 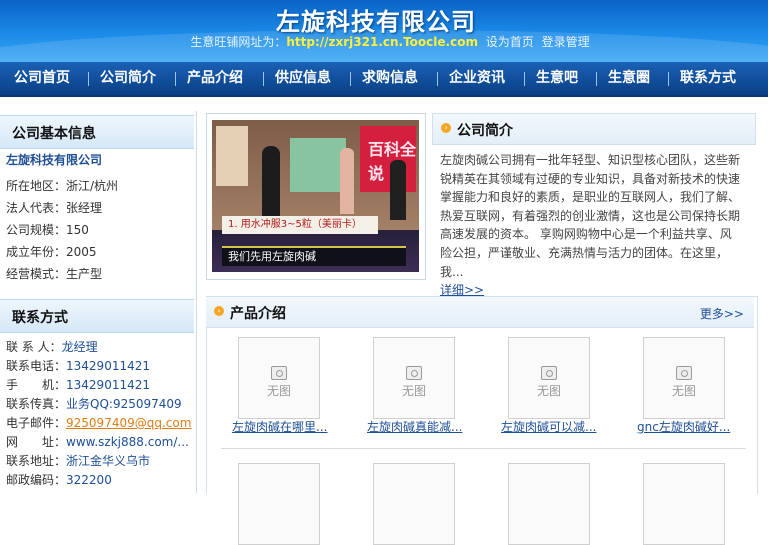 What do you see at coordinates (300, 225) in the screenshot?
I see `photo-caption-top: 1. 用水冲服3~5粒（美丽卡）` at bounding box center [300, 225].